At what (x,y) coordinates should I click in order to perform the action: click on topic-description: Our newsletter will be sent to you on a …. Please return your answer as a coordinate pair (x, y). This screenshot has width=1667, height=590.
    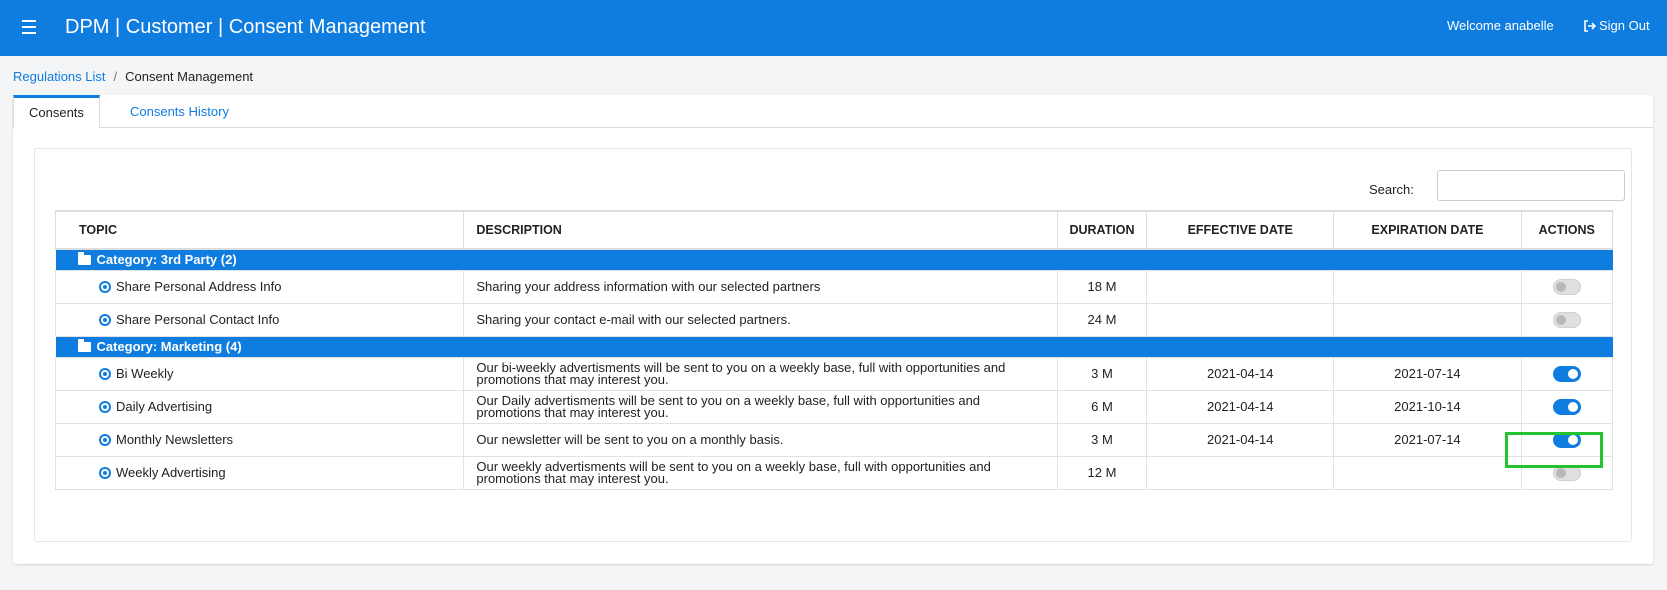
    Looking at the image, I should click on (760, 439).